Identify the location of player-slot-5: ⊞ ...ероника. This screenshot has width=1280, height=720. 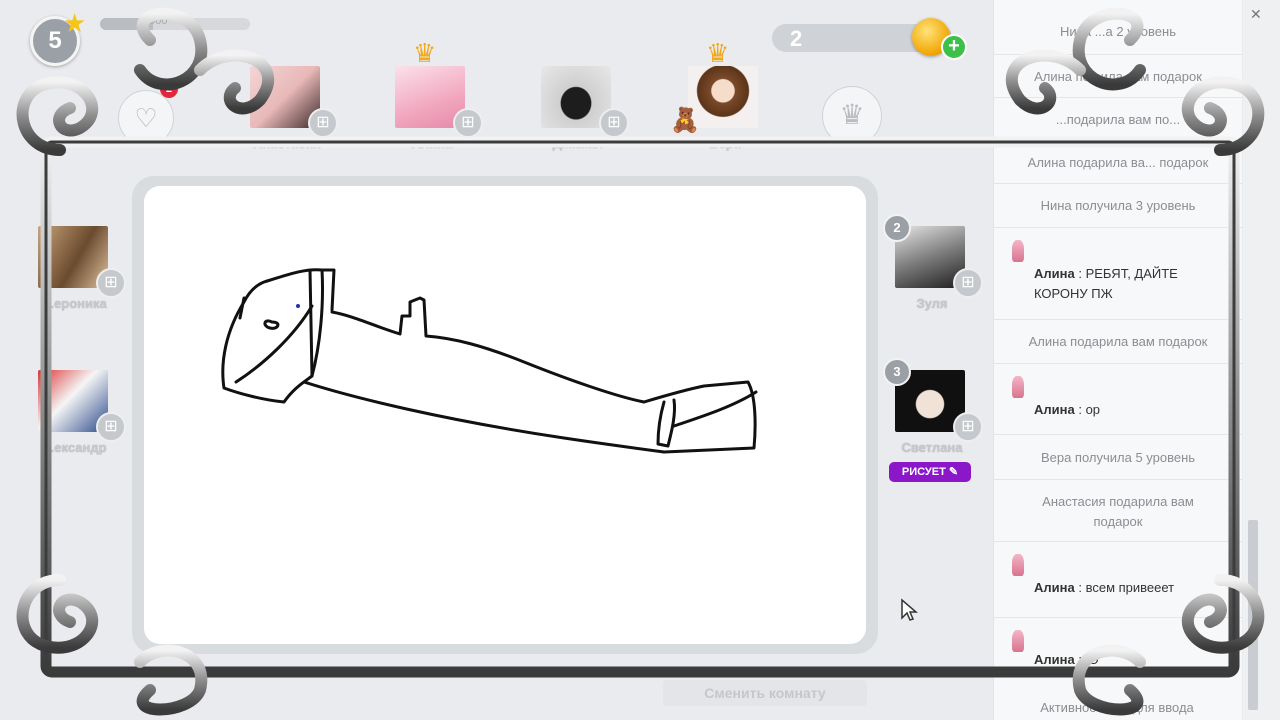
(82, 268).